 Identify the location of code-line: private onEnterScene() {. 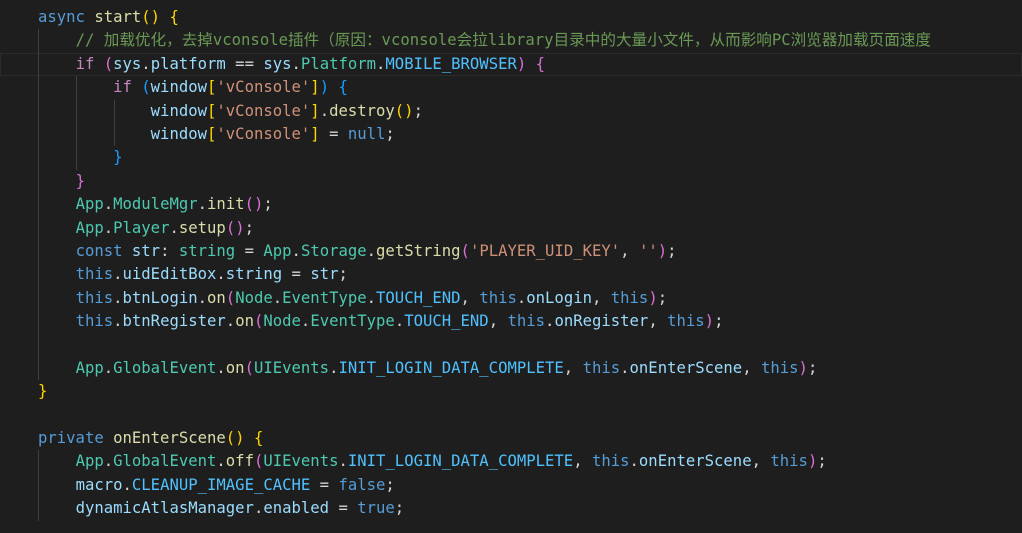
(511, 438).